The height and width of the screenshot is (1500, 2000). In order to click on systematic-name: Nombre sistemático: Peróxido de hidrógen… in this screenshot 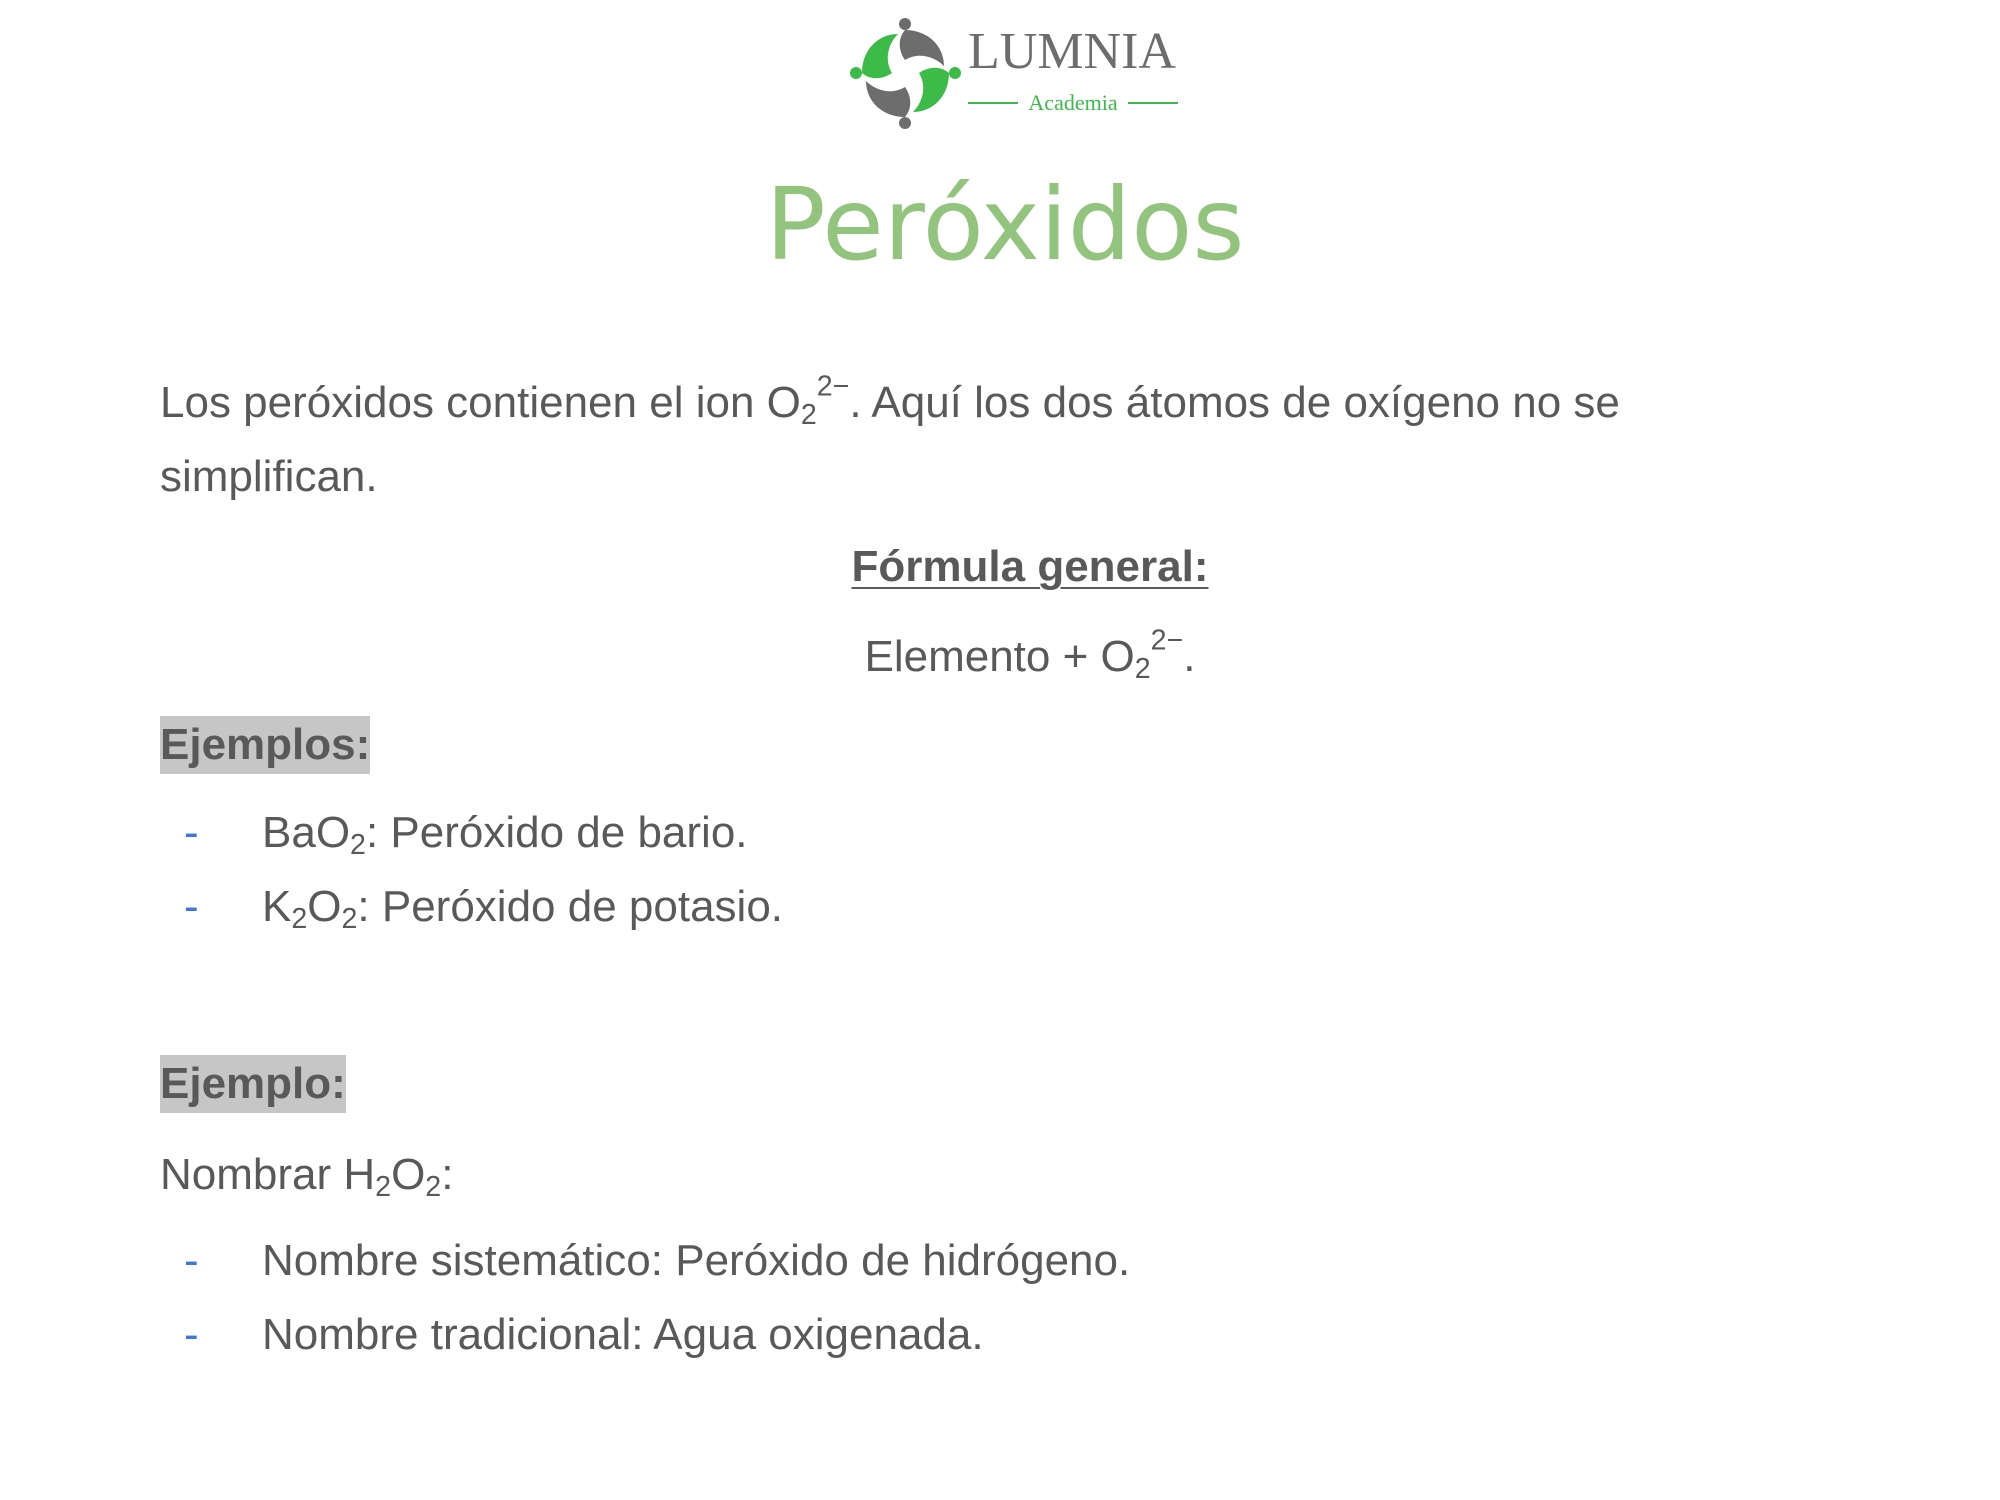, I will do `click(696, 1260)`.